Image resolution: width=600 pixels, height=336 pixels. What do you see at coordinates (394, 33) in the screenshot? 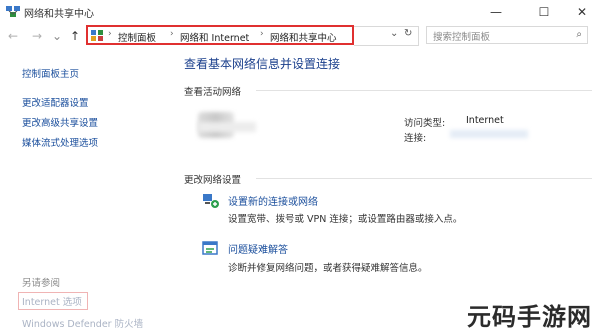
I see `address-dropdown-icon: ⌄` at bounding box center [394, 33].